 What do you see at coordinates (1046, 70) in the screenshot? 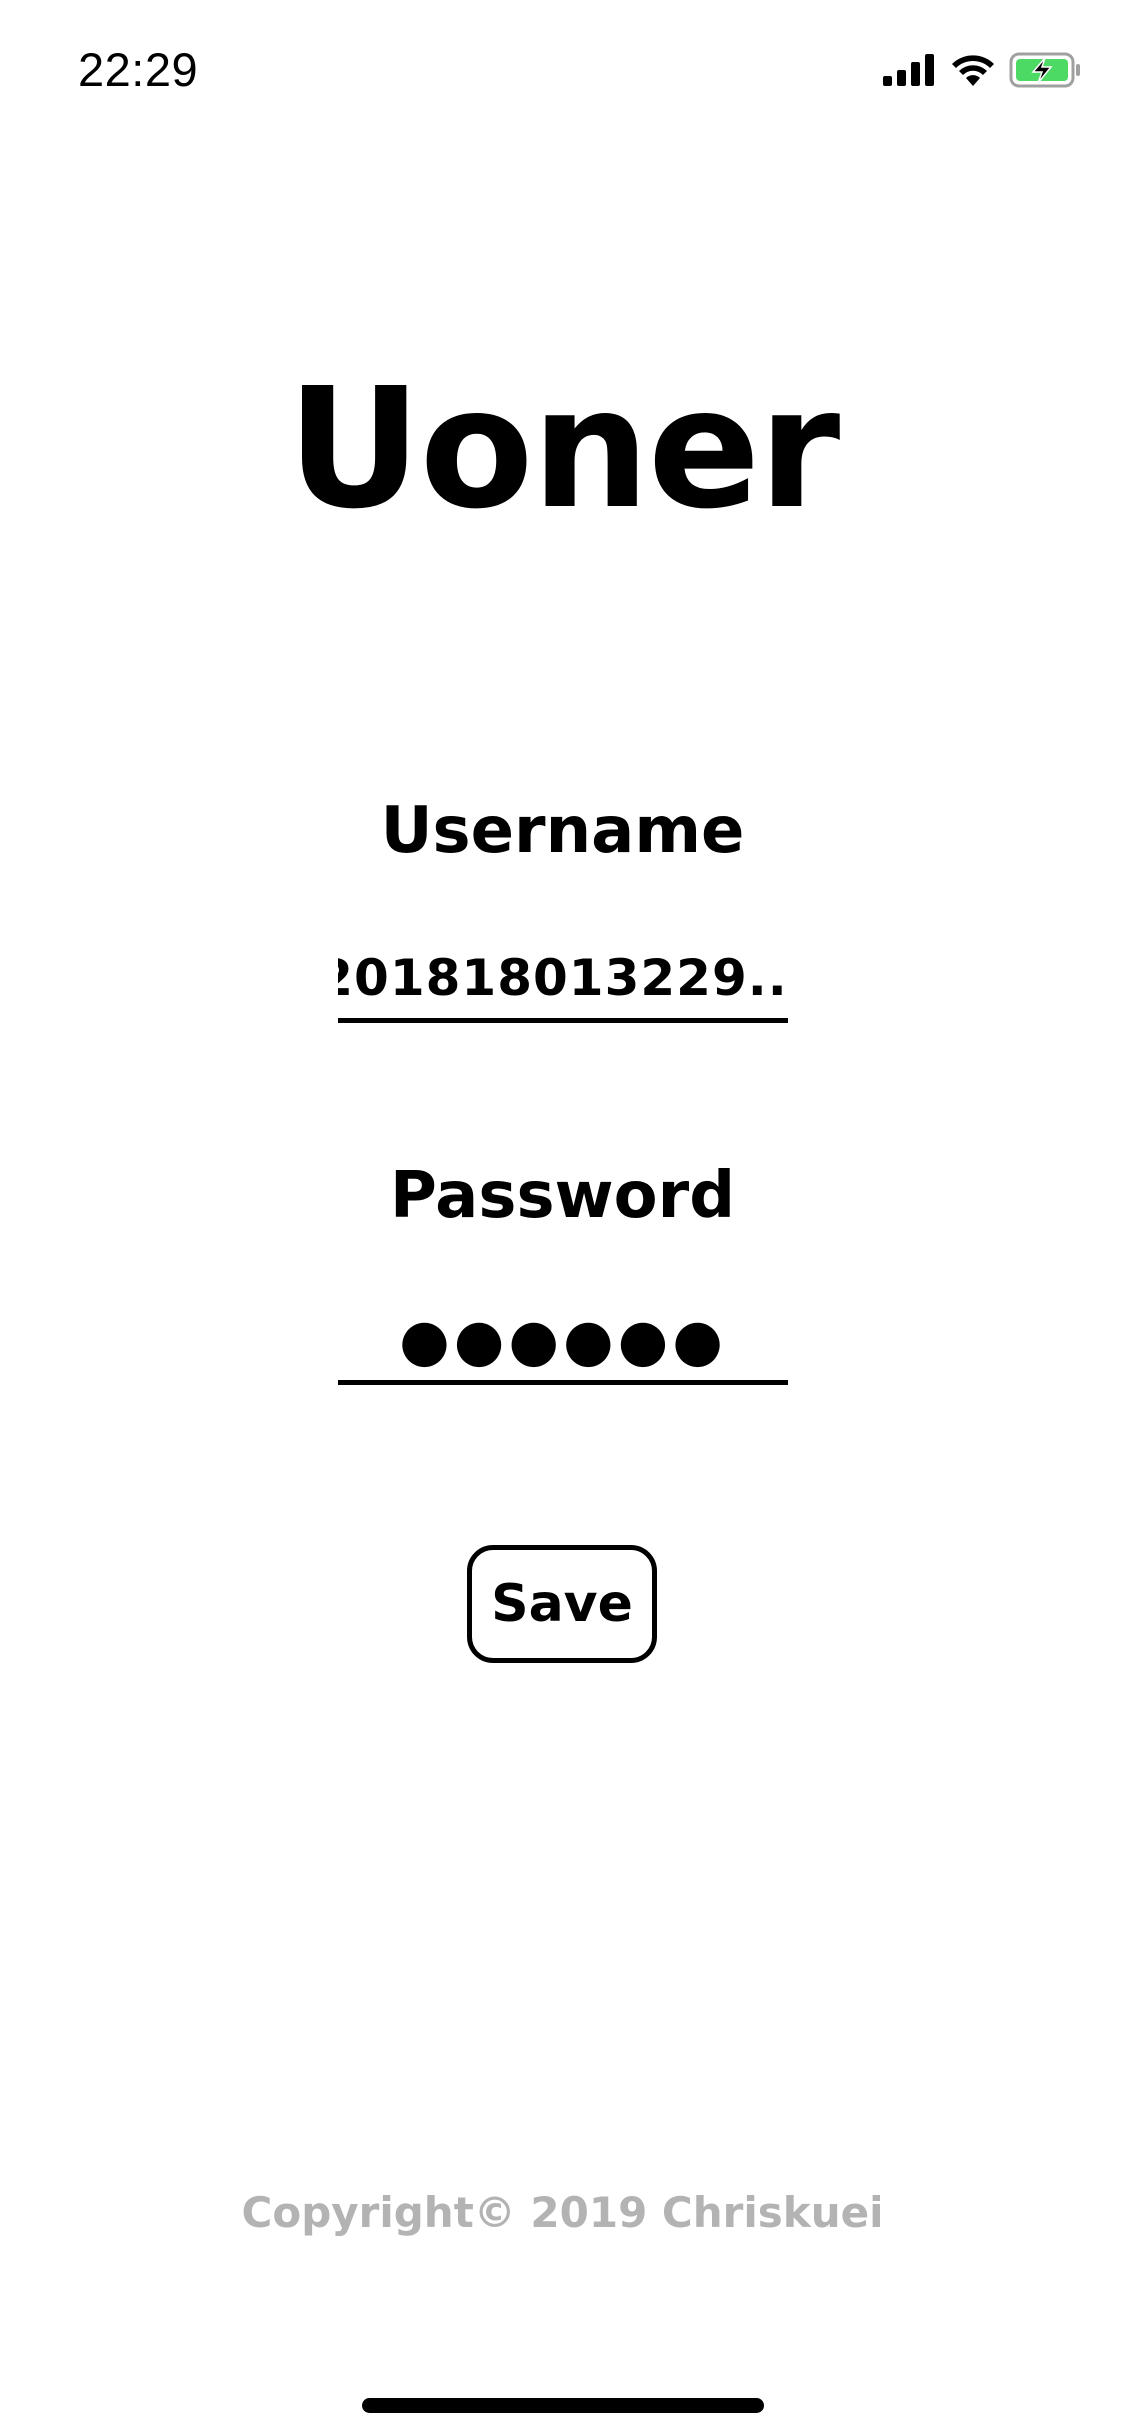
I see `battery-charging-icon` at bounding box center [1046, 70].